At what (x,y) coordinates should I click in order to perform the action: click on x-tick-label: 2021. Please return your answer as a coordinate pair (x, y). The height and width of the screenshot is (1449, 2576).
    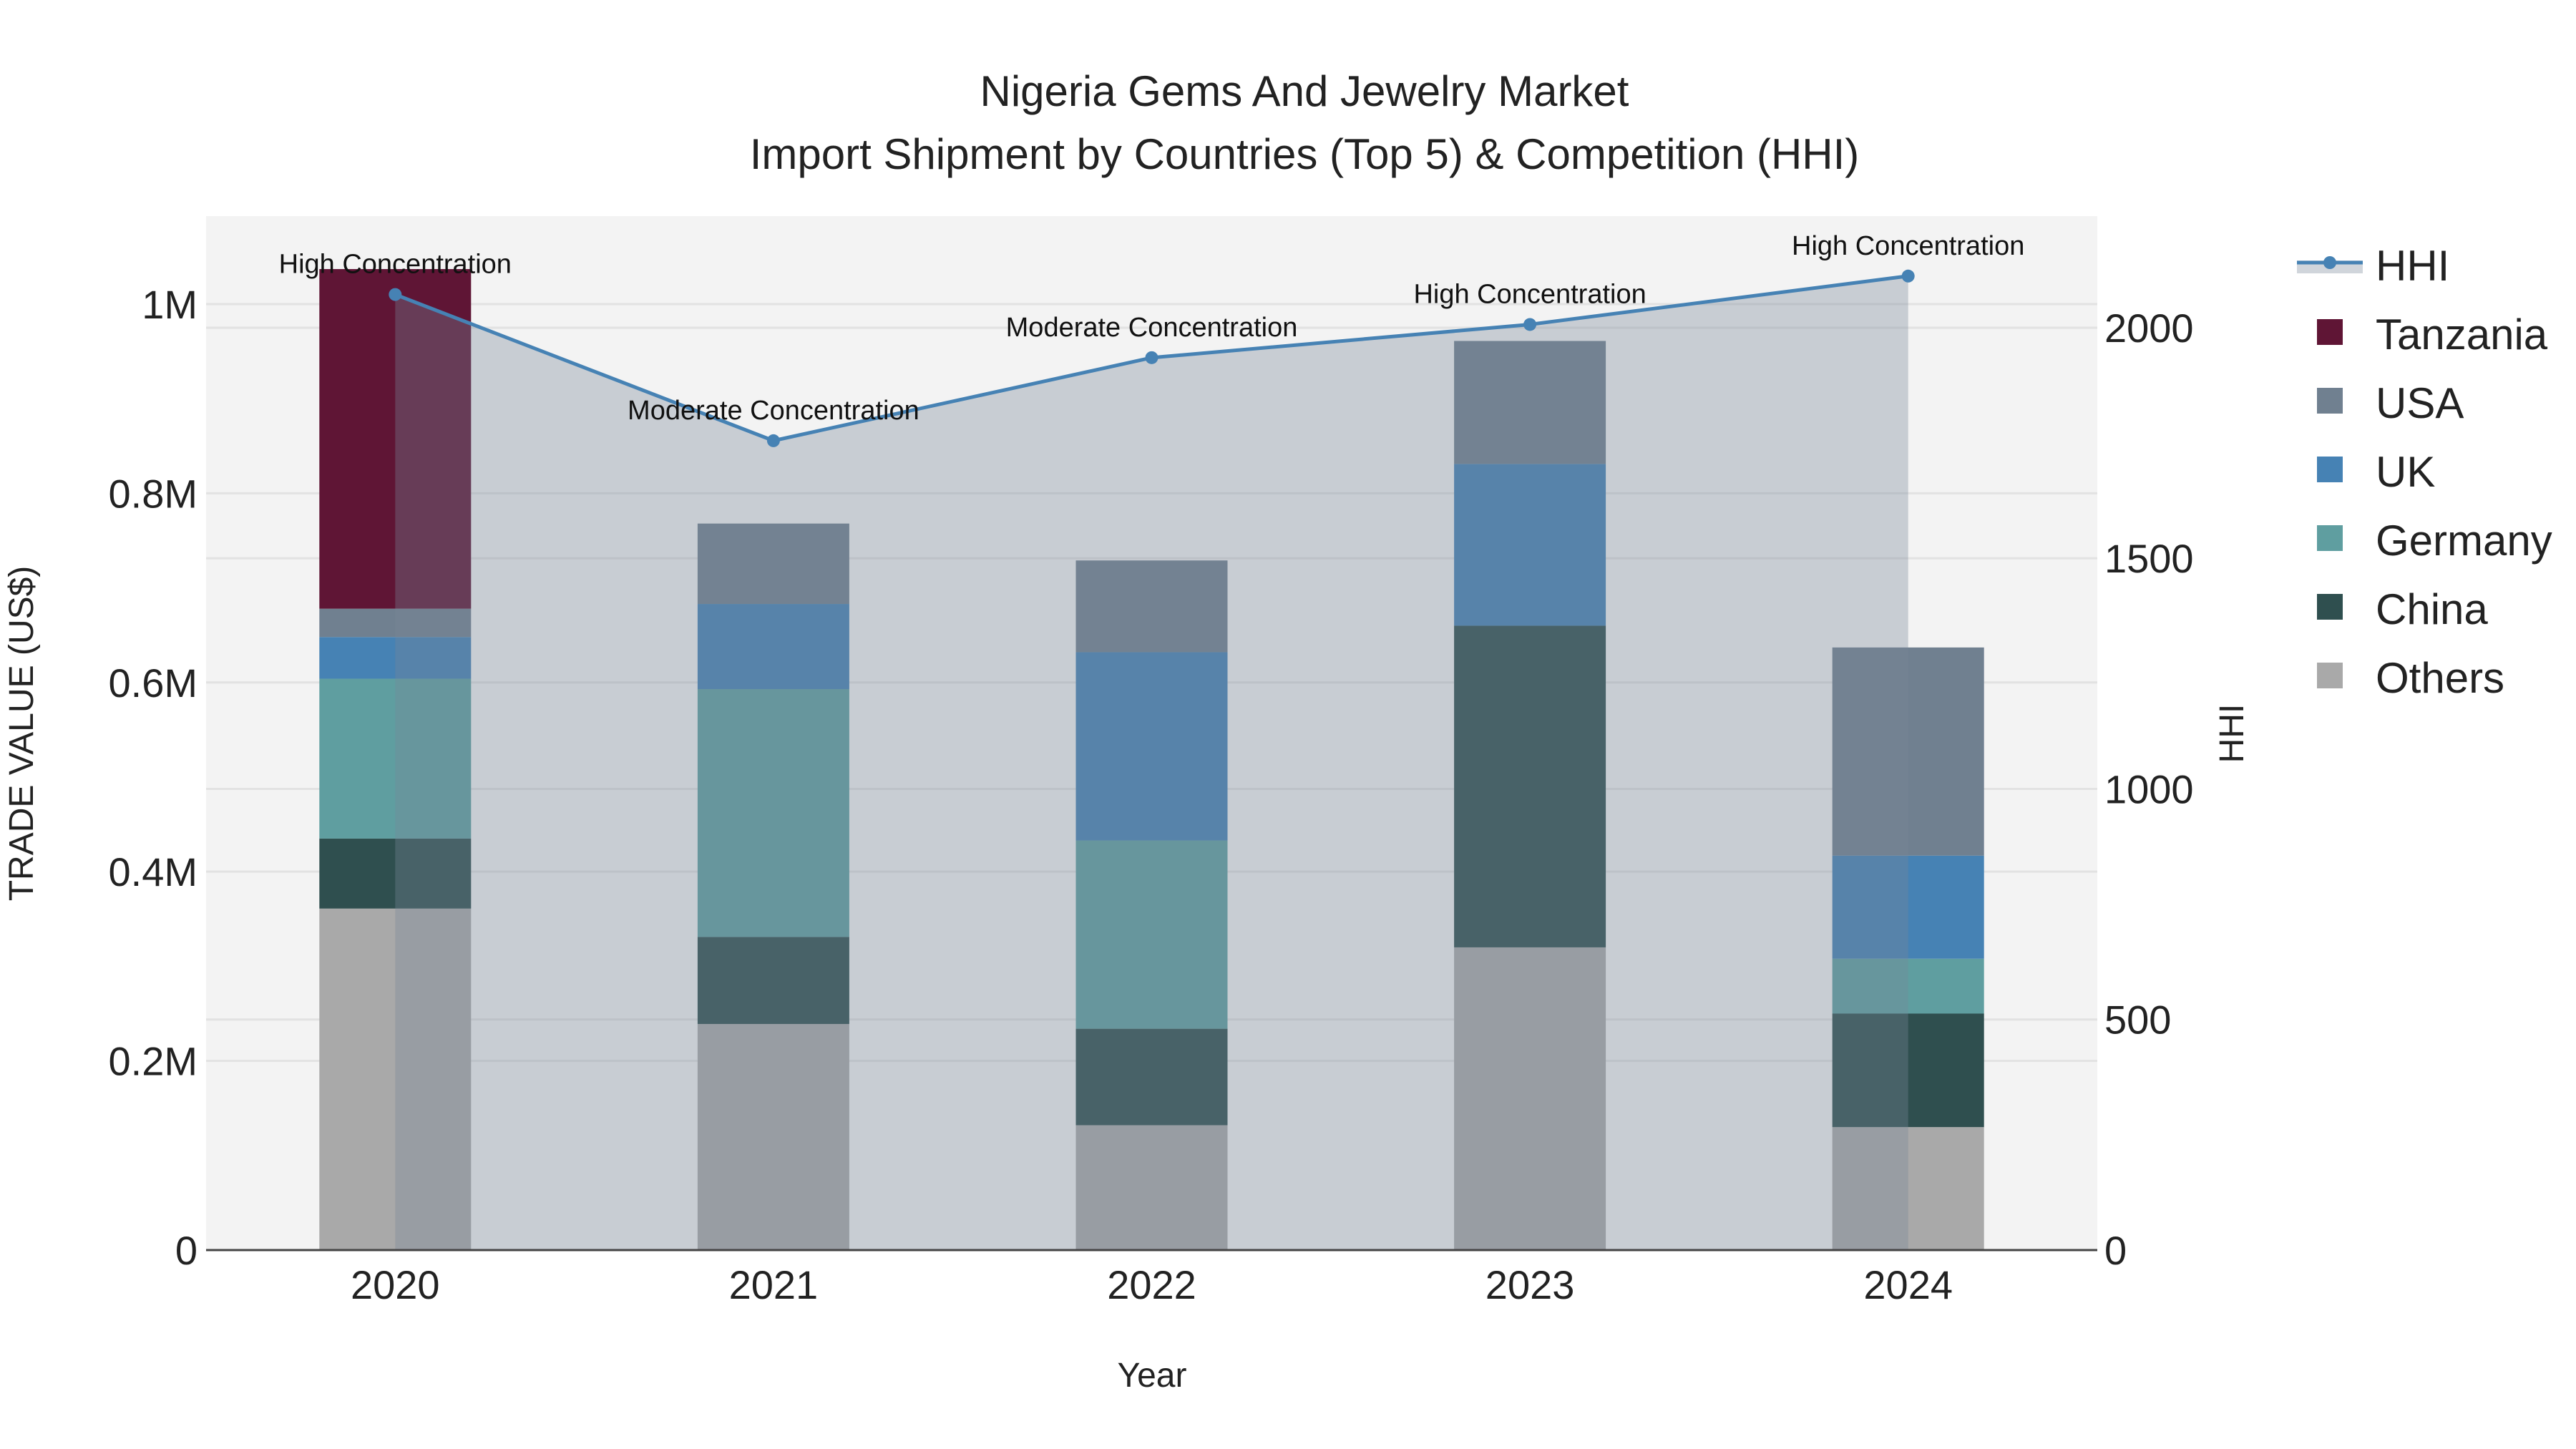
    Looking at the image, I should click on (774, 1284).